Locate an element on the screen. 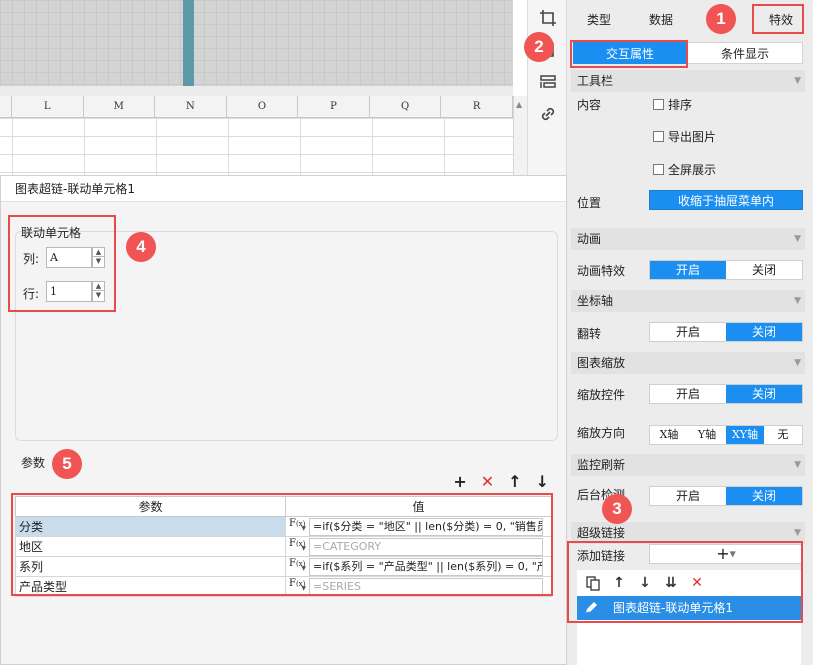 Image resolution: width=813 pixels, height=665 pixels. copy-icon is located at coordinates (593, 583).